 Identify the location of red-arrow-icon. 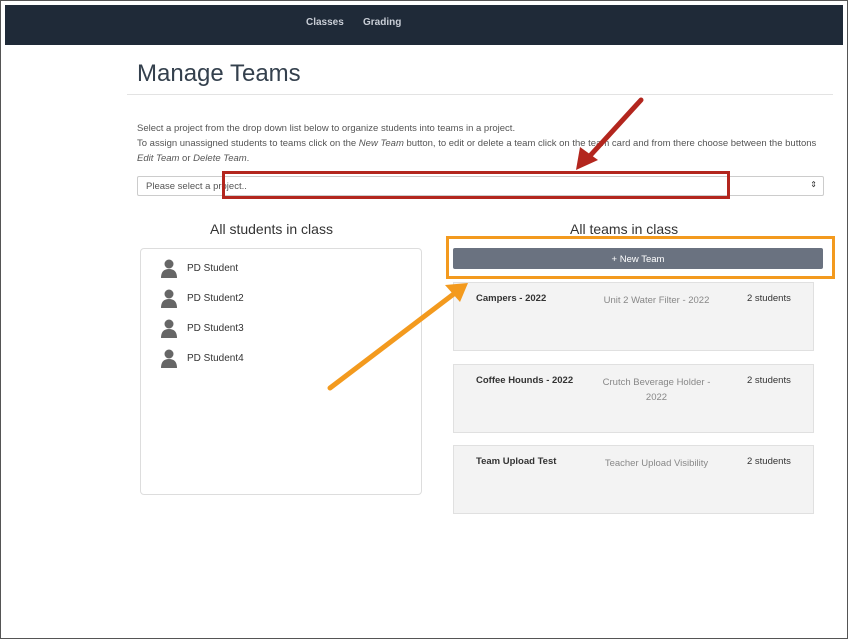
(610, 133).